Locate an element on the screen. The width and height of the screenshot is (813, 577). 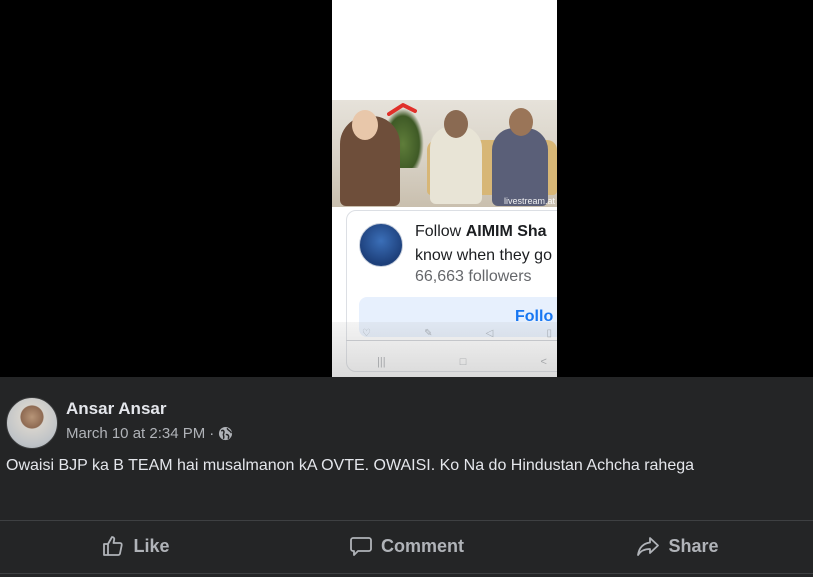
media-faint-actions: ♡ ✎ ◁ ▯ is located at coordinates (457, 333).